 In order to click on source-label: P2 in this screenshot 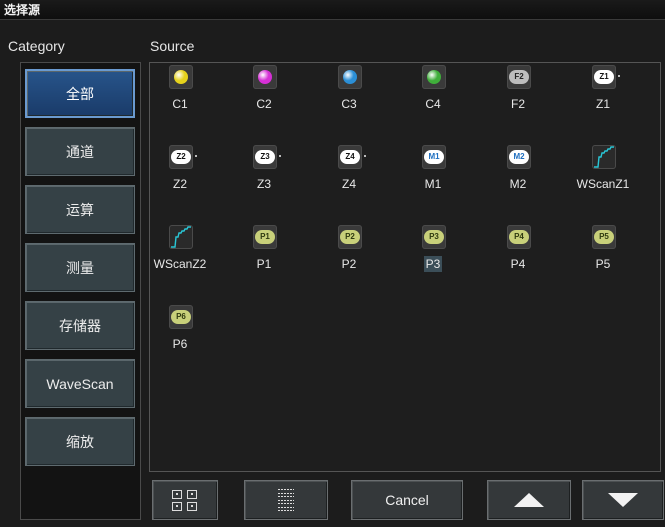, I will do `click(349, 264)`.